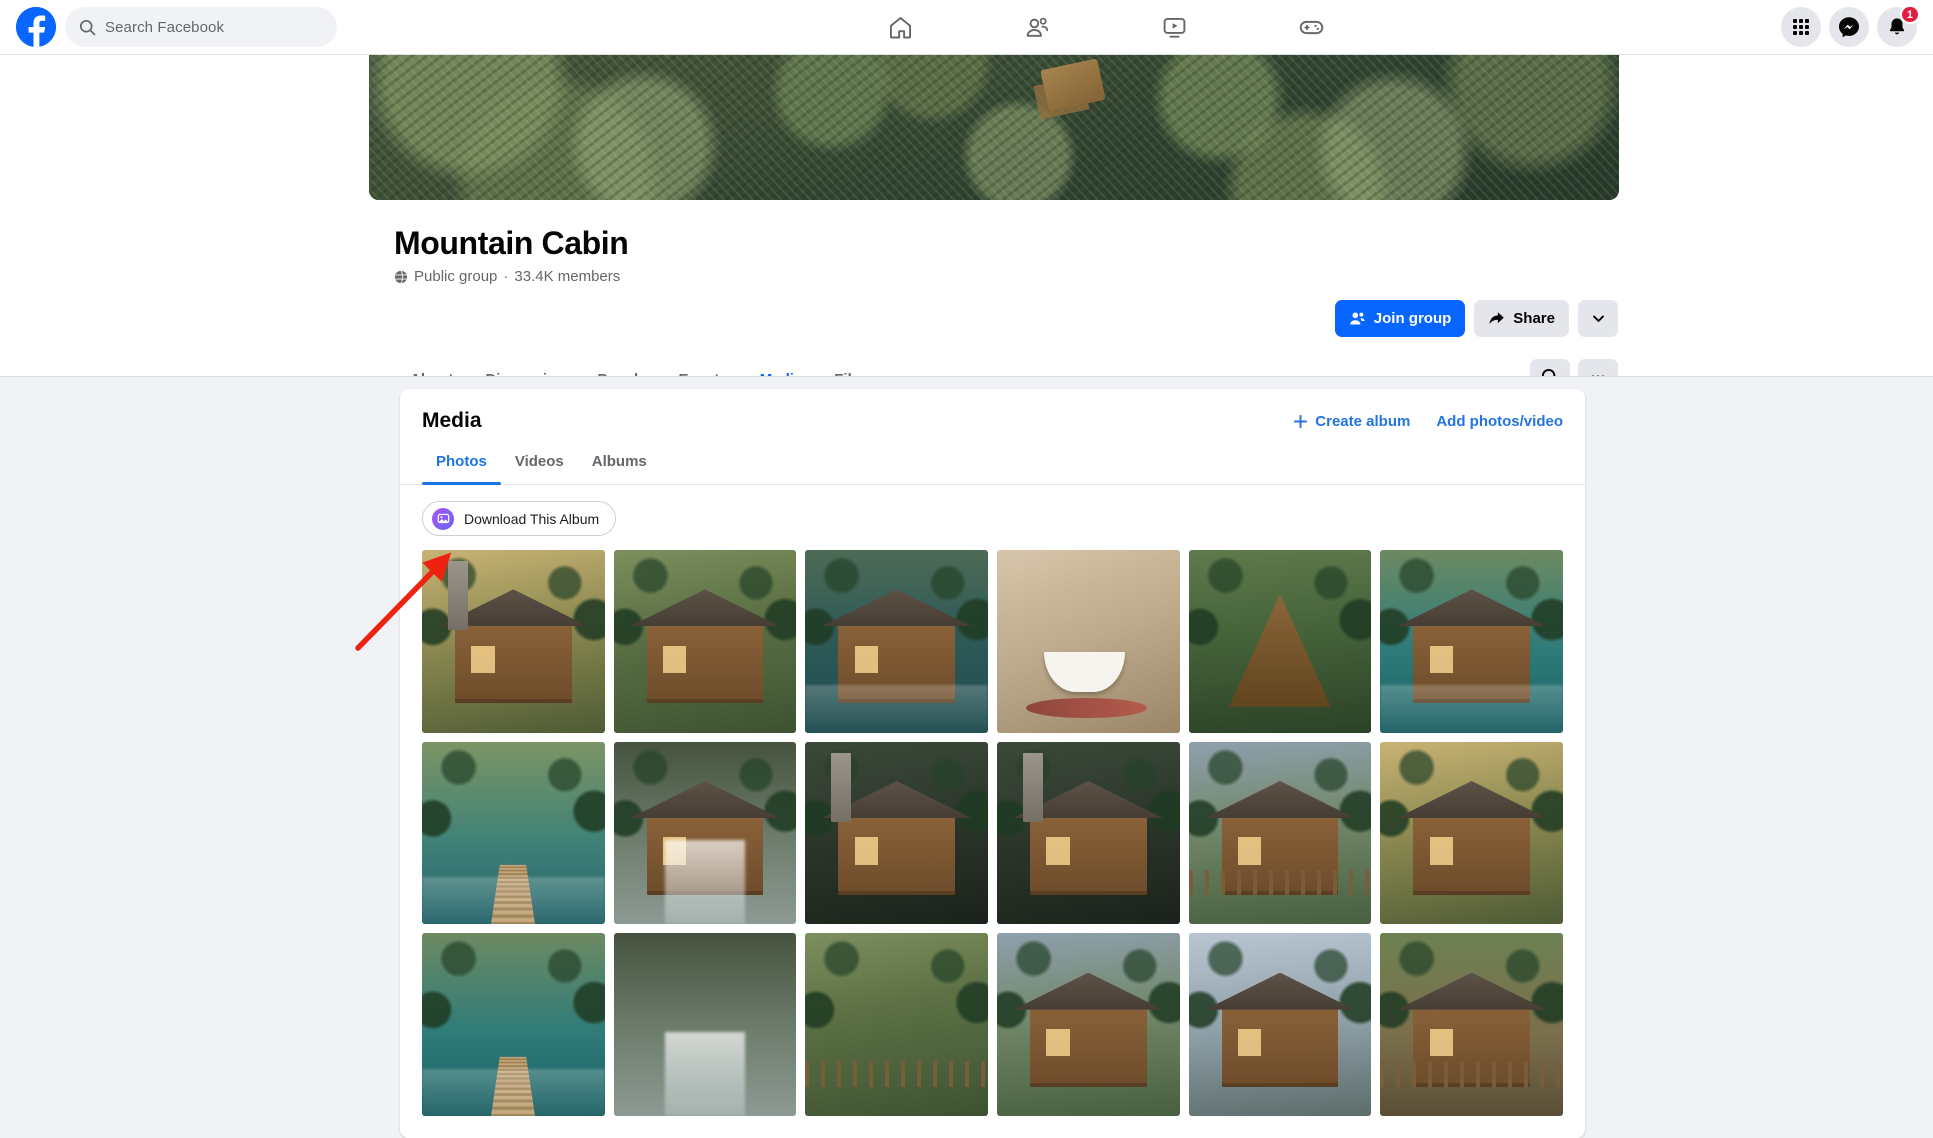 The width and height of the screenshot is (1933, 1138). Describe the element at coordinates (539, 461) in the screenshot. I see `subtab-videos-label: Videos` at that location.